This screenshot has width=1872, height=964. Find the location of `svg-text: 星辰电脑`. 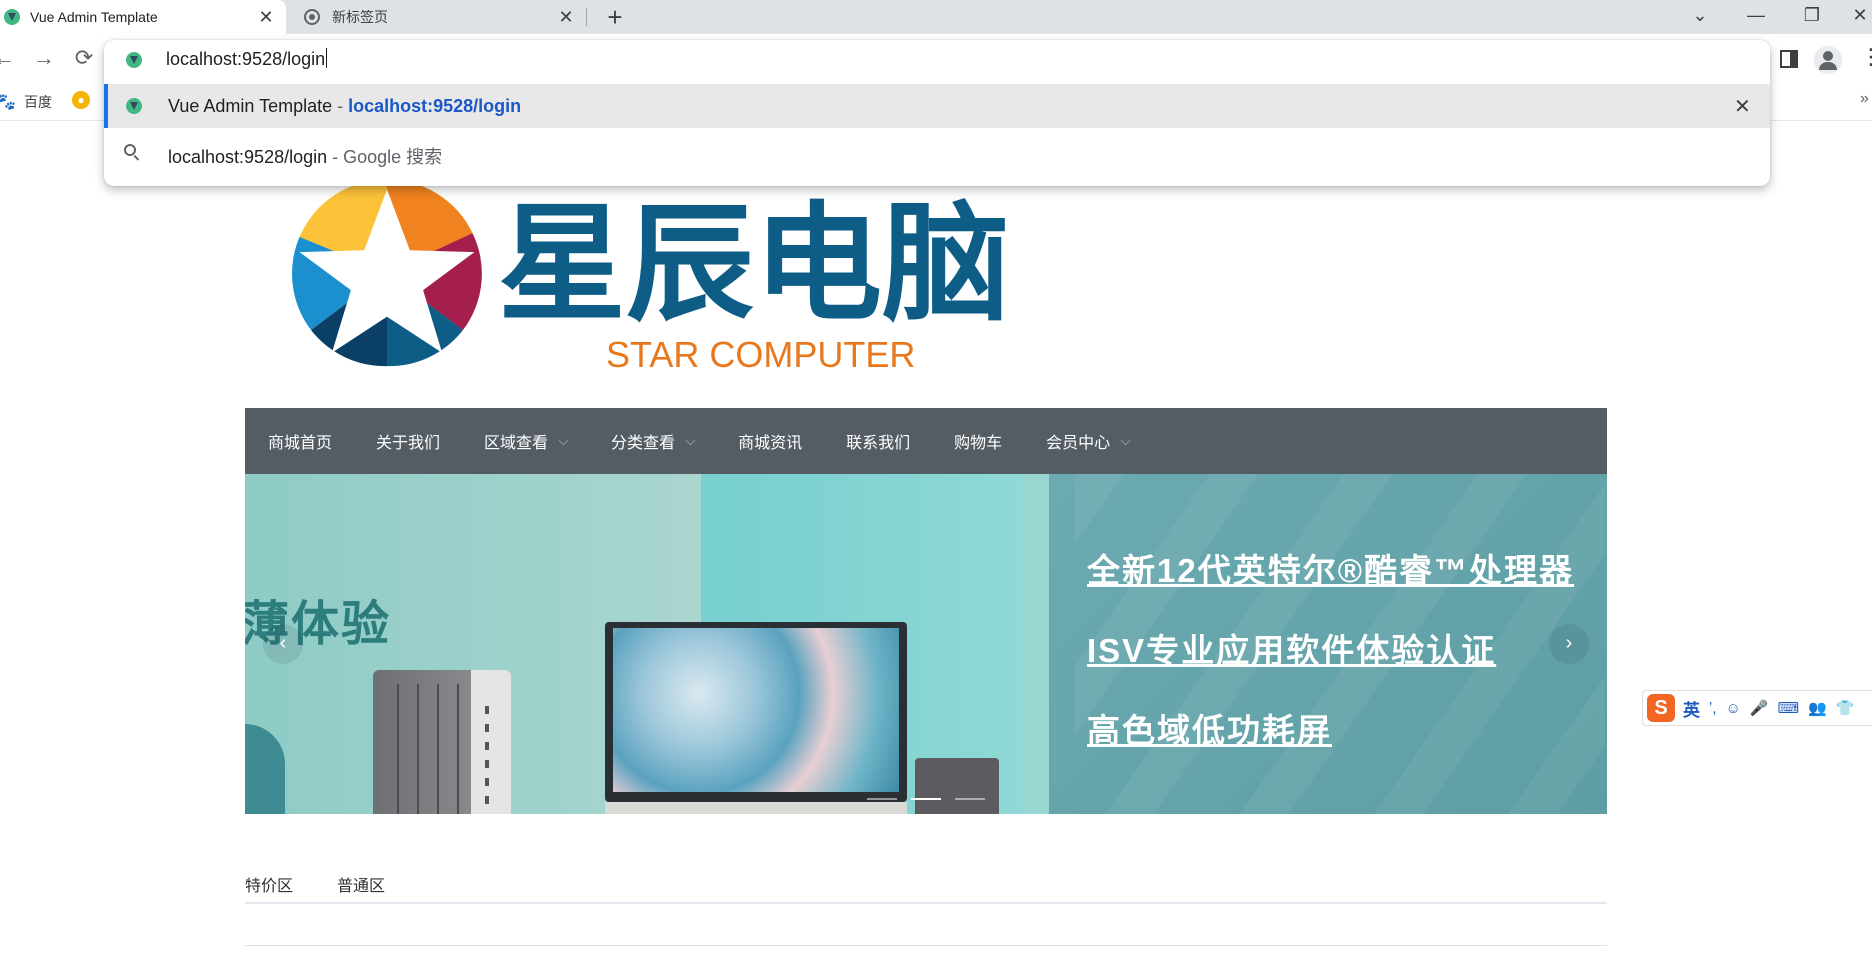

svg-text: 星辰电脑 is located at coordinates (754, 260).